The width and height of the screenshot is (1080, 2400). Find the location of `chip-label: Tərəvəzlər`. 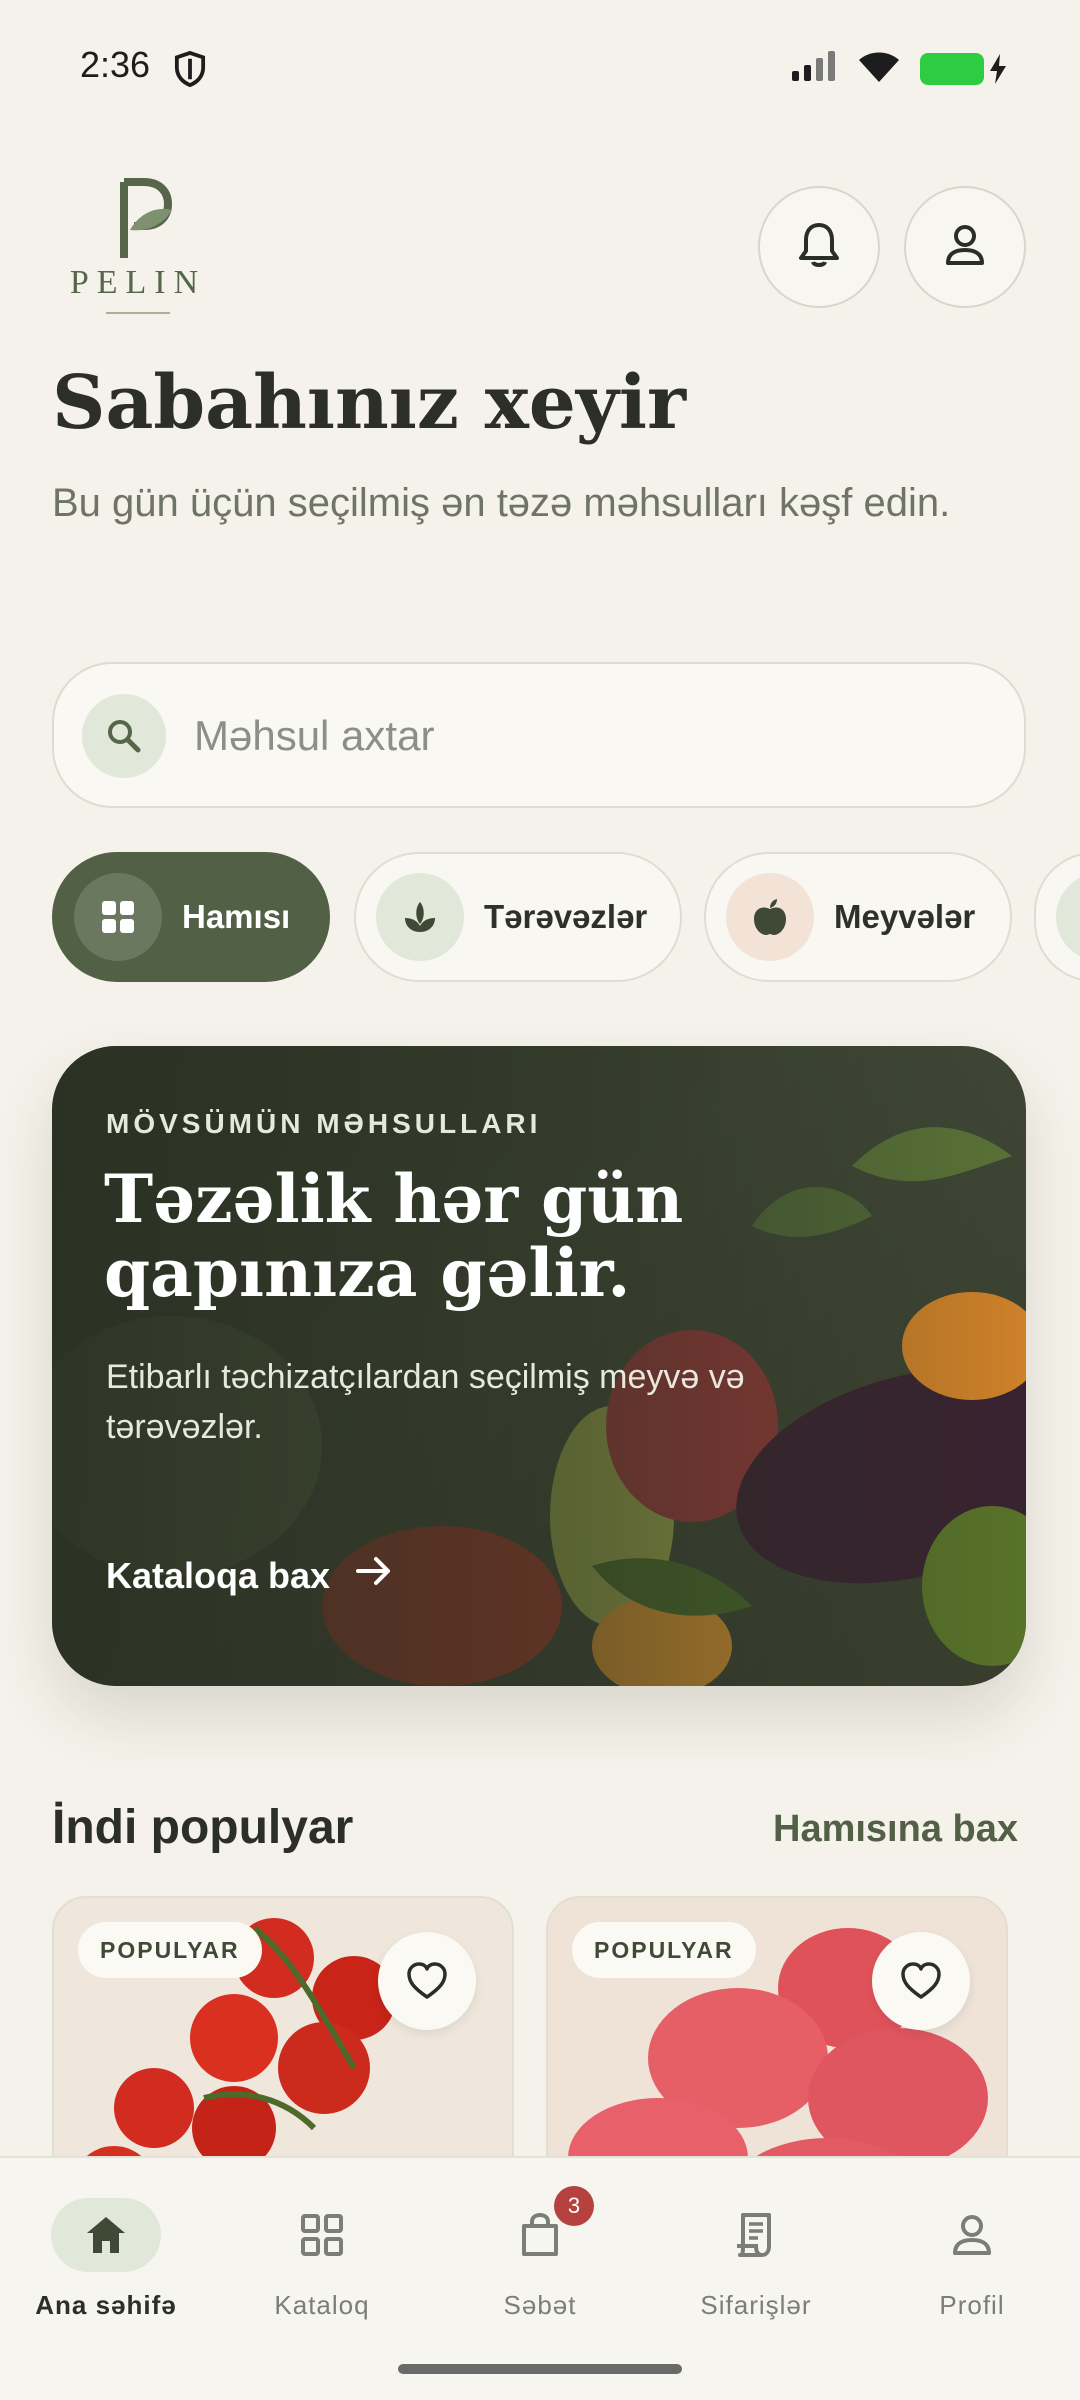

chip-label: Tərəvəzlər is located at coordinates (566, 916).